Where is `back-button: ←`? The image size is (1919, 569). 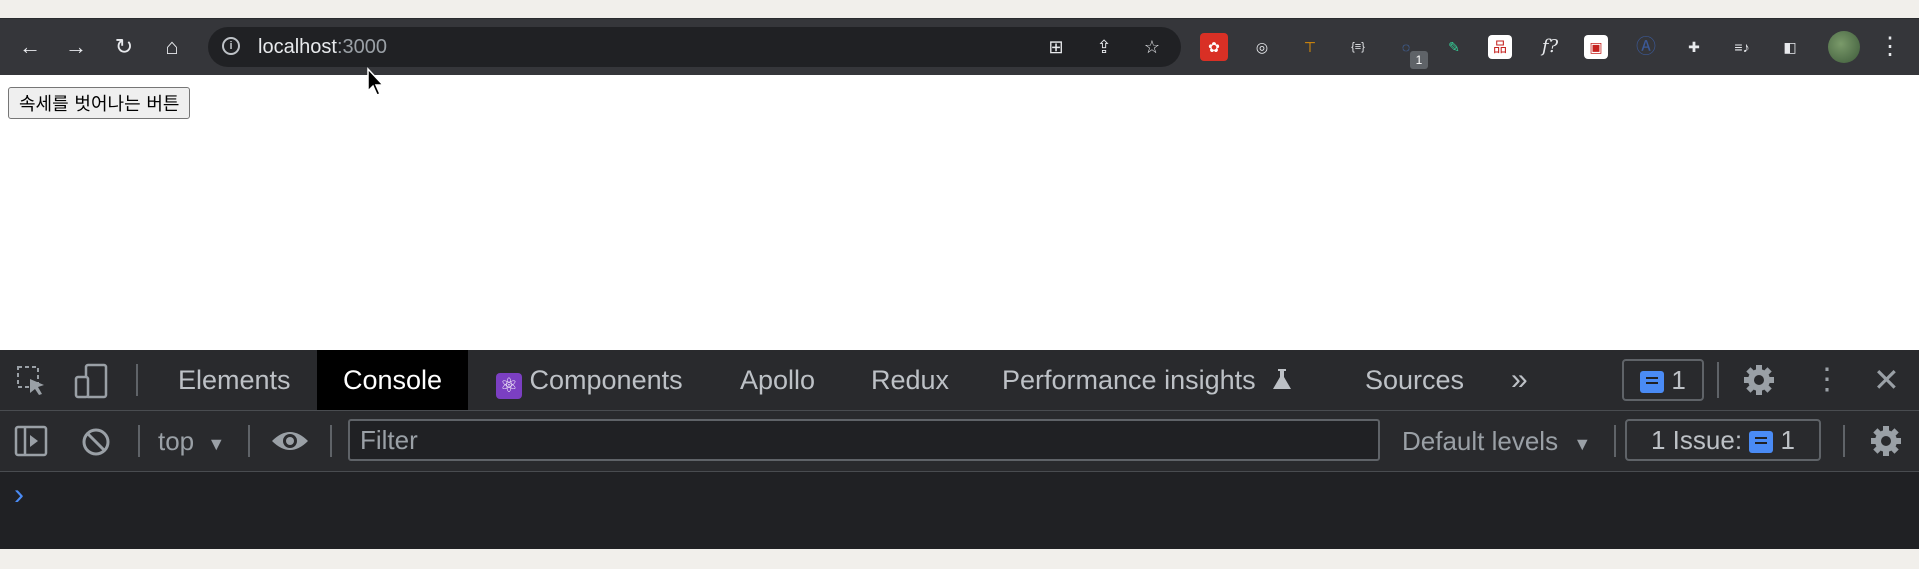 back-button: ← is located at coordinates (30, 47).